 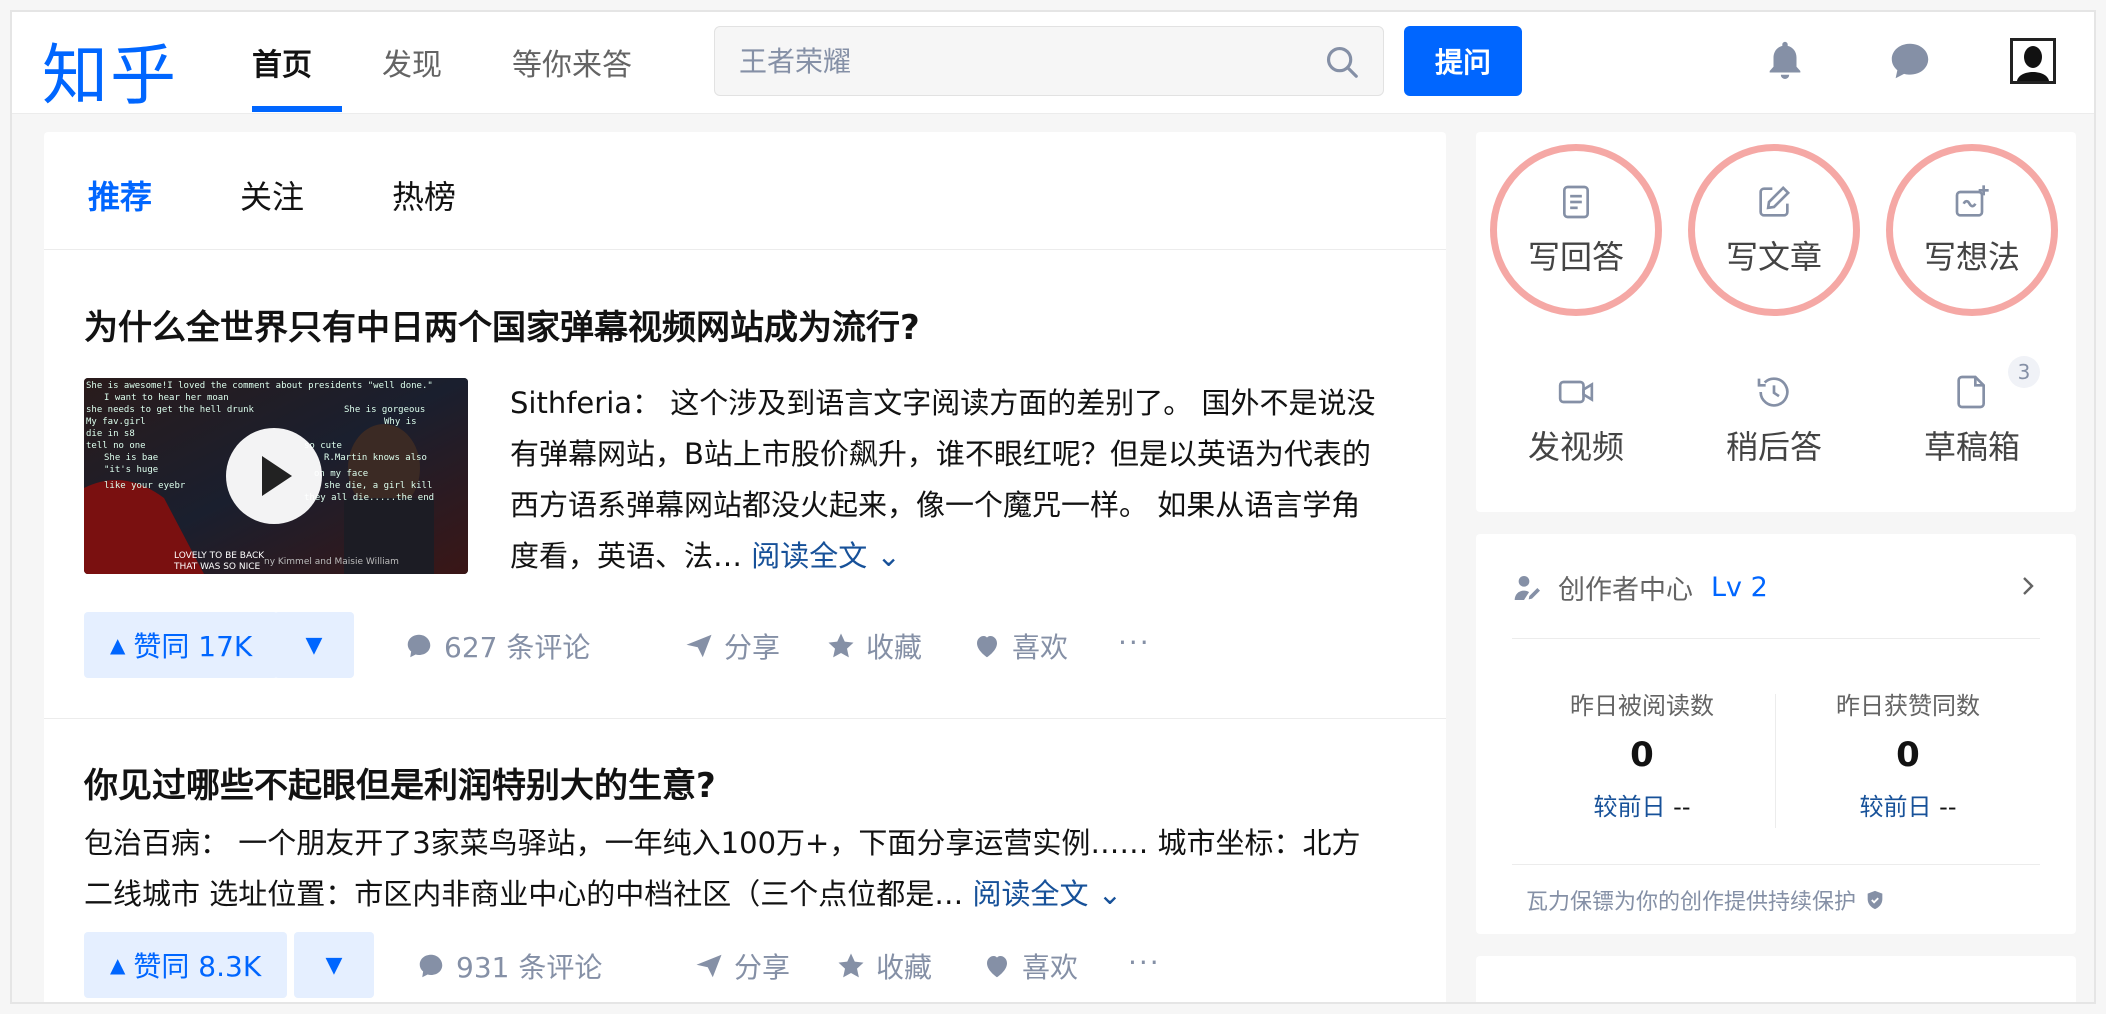 I want to click on thumb-caption: LOVELY TO BE BACK, so click(x=219, y=556).